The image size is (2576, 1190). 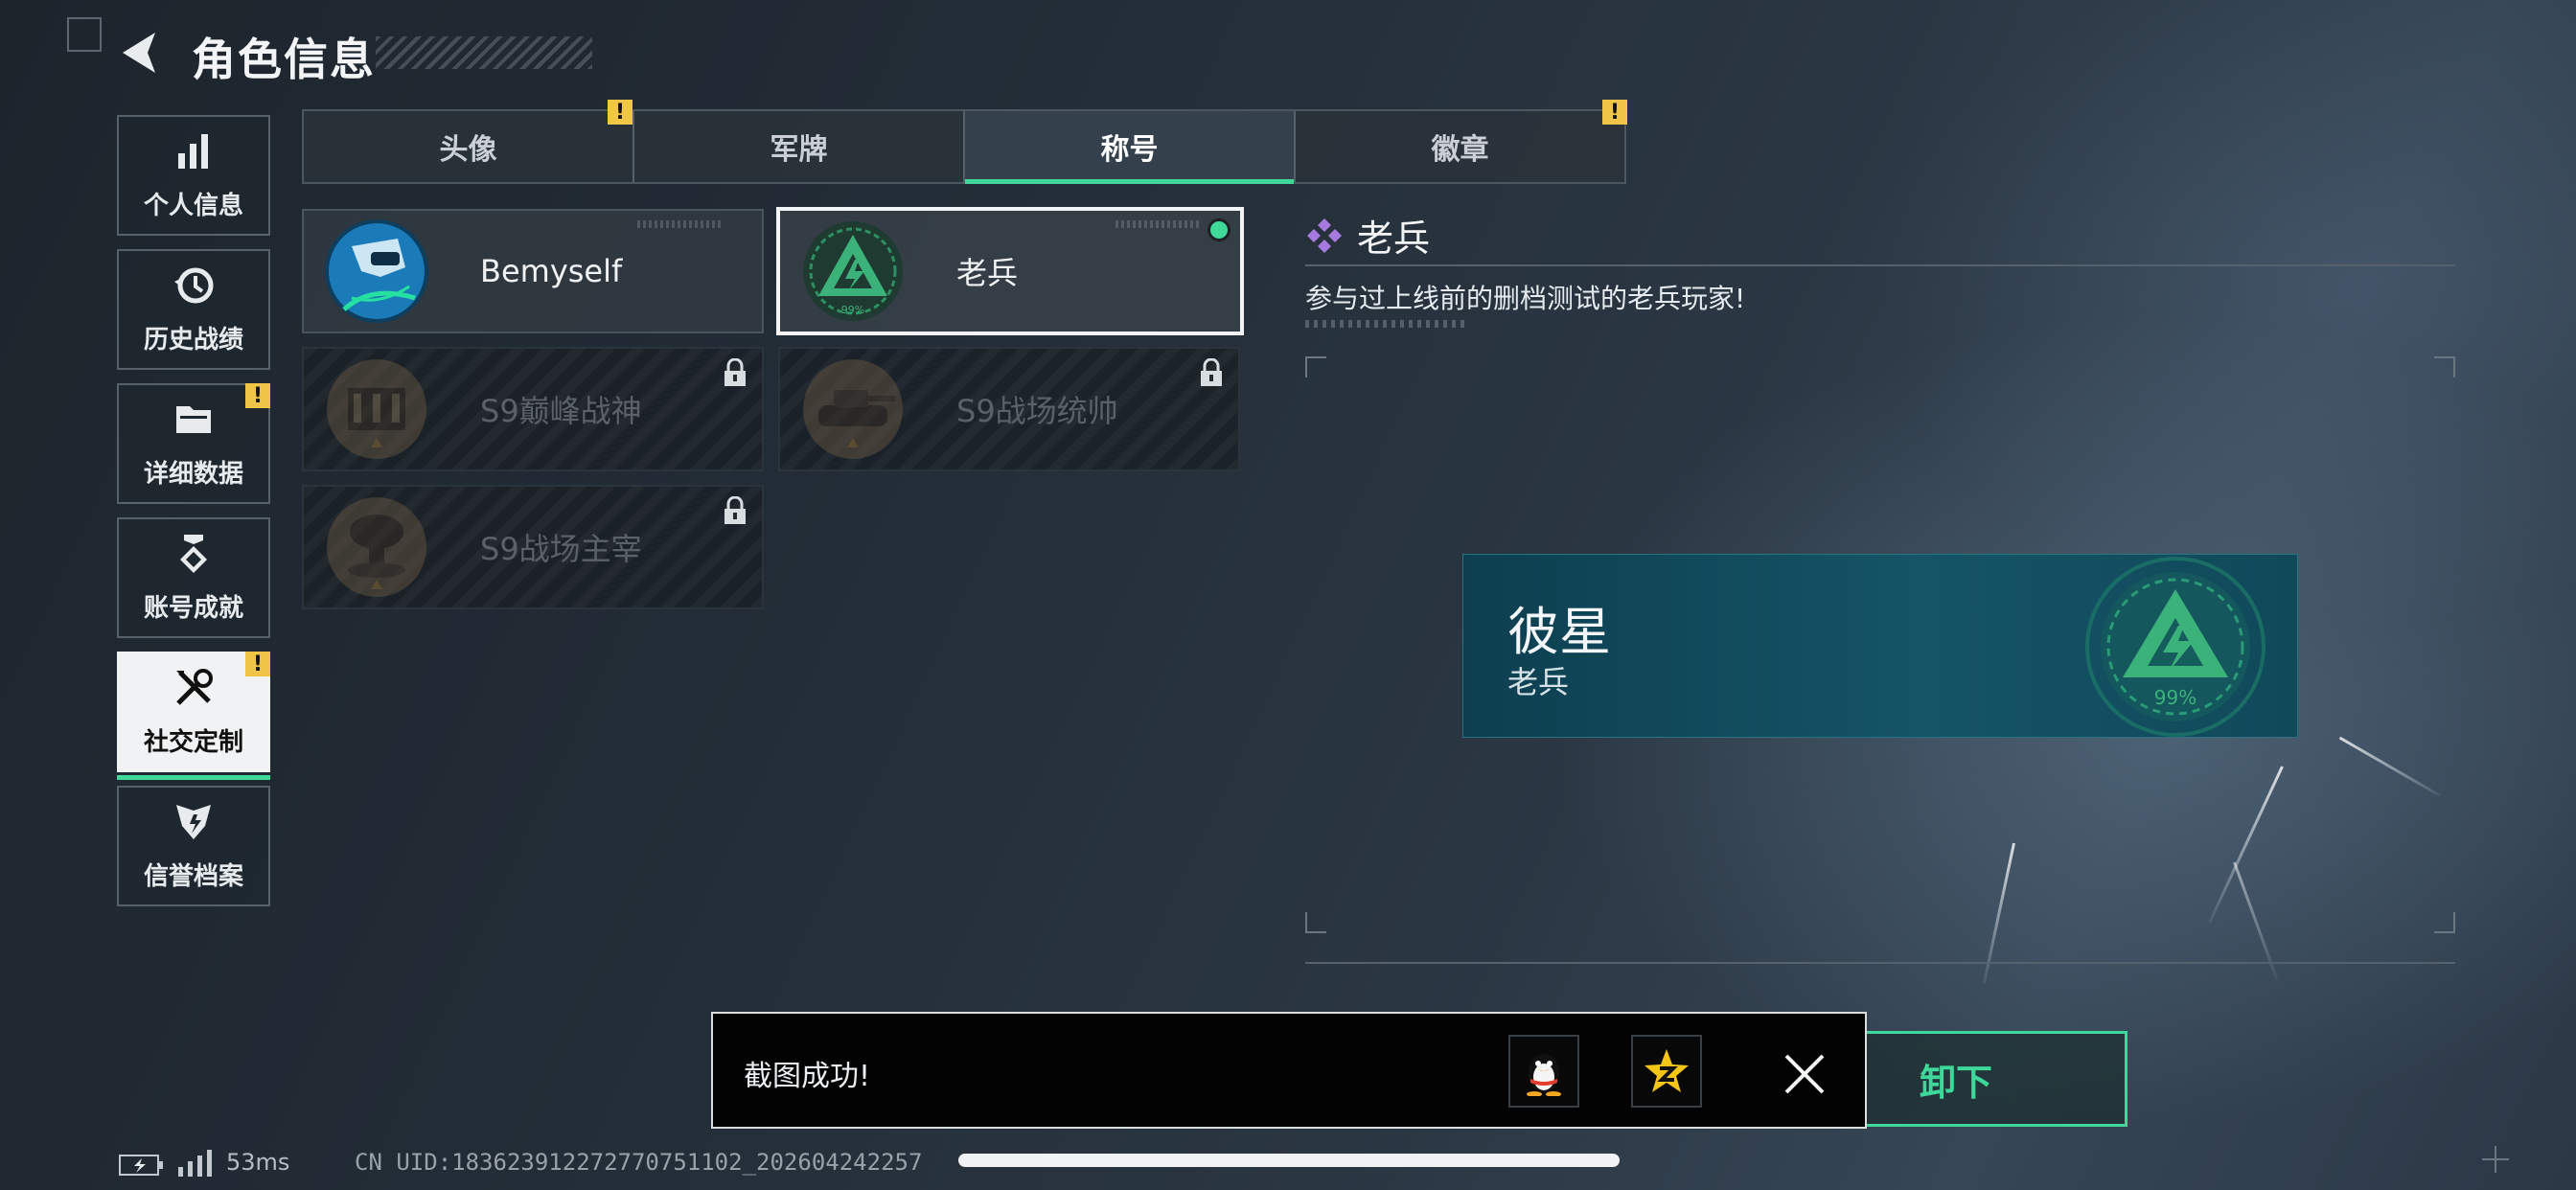 I want to click on fortress-emblem, so click(x=376, y=409).